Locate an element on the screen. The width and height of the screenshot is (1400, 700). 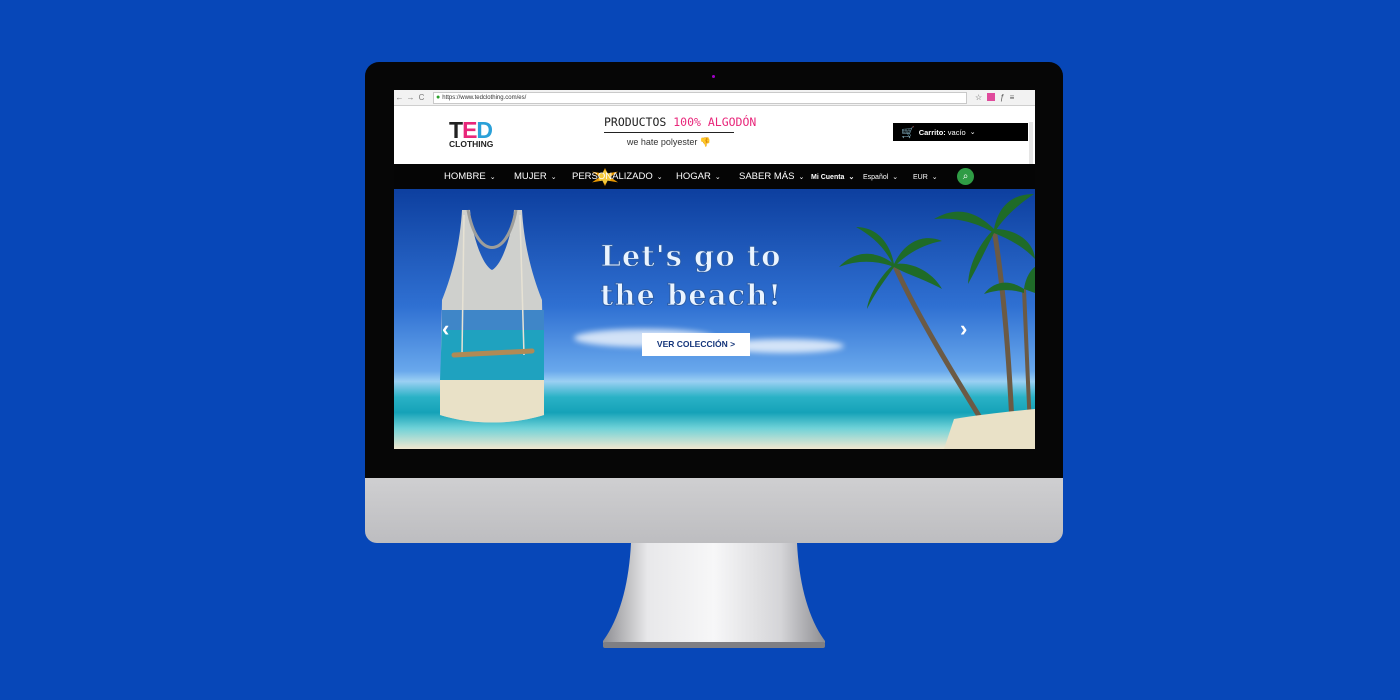
url-text: https://www.tedclothing.com/es/ is located at coordinates (484, 97).